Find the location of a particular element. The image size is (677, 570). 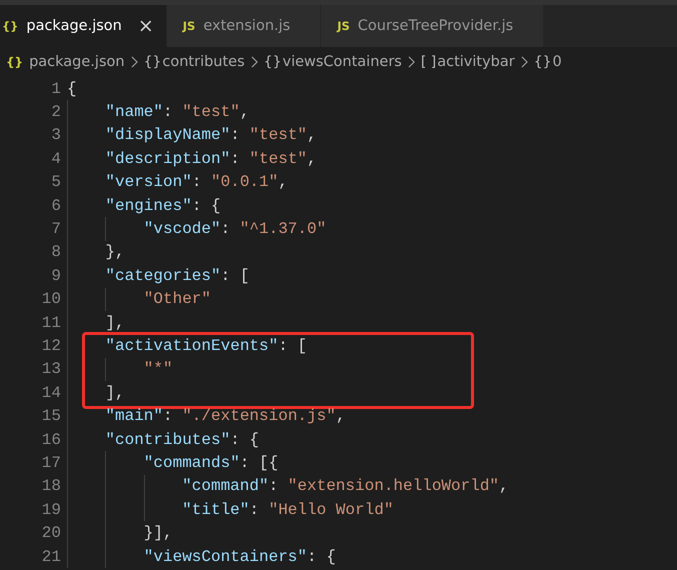

line-number: 15 is located at coordinates (50, 416).